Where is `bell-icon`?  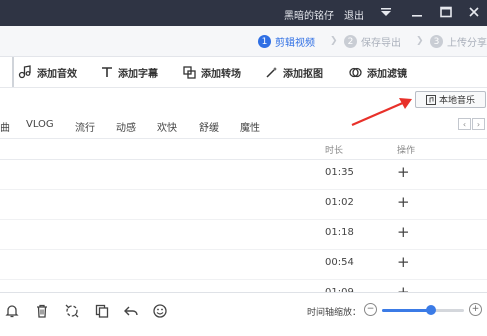 bell-icon is located at coordinates (12, 311).